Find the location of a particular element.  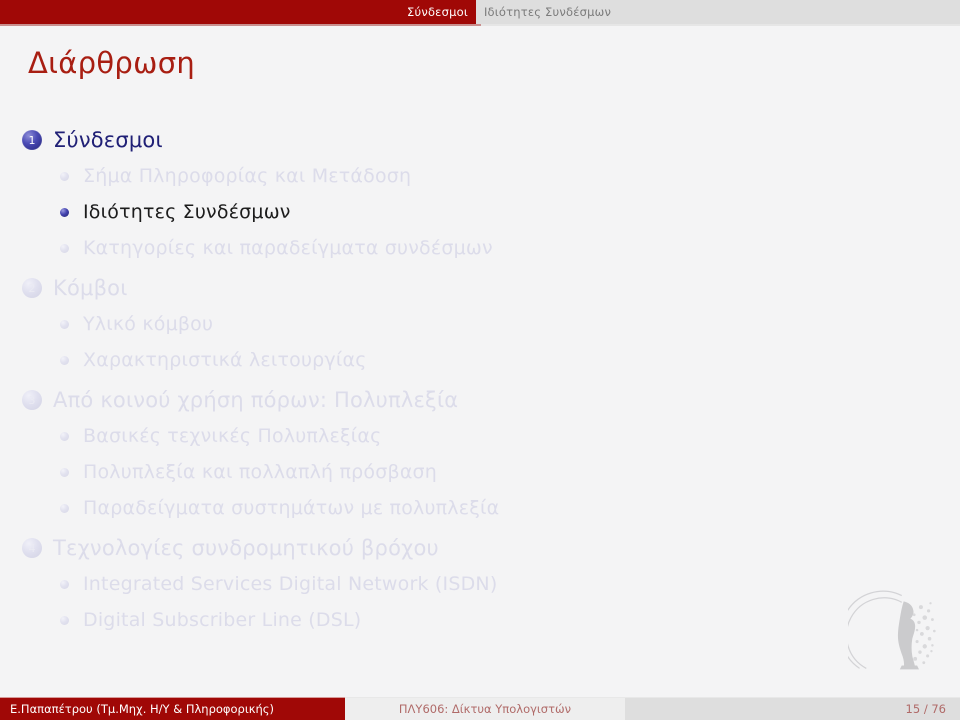

section-label: Από κοινού χρήση πόρων: Πολυπλεξία is located at coordinates (256, 399).